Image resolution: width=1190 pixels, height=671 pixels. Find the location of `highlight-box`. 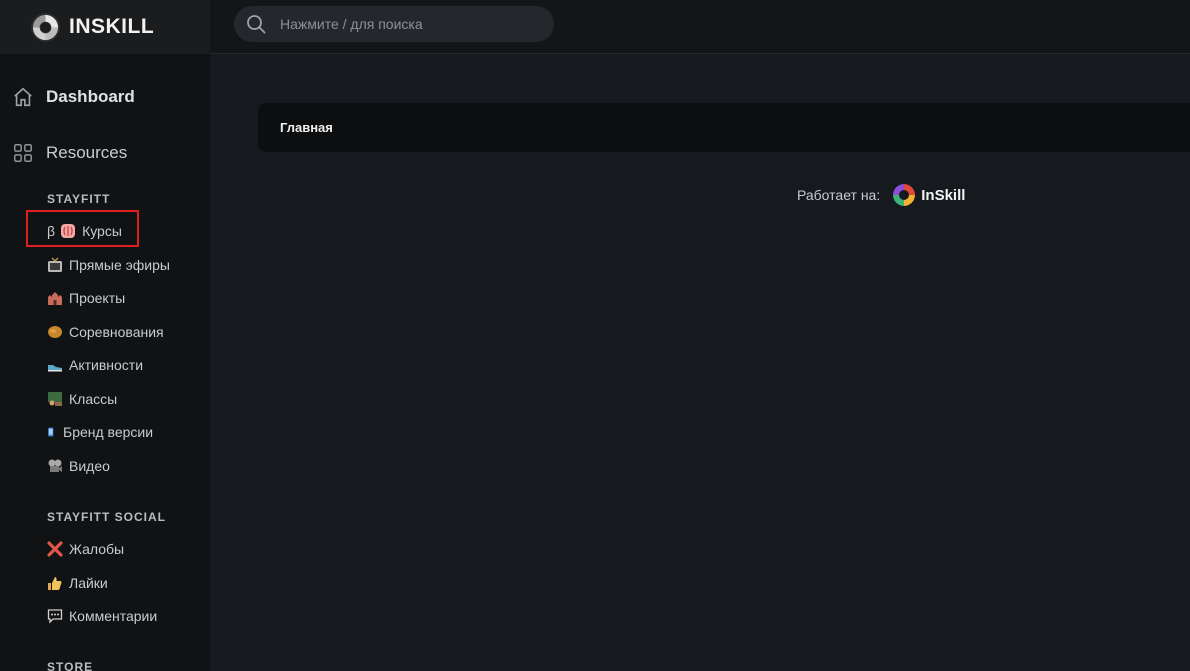

highlight-box is located at coordinates (82, 228).